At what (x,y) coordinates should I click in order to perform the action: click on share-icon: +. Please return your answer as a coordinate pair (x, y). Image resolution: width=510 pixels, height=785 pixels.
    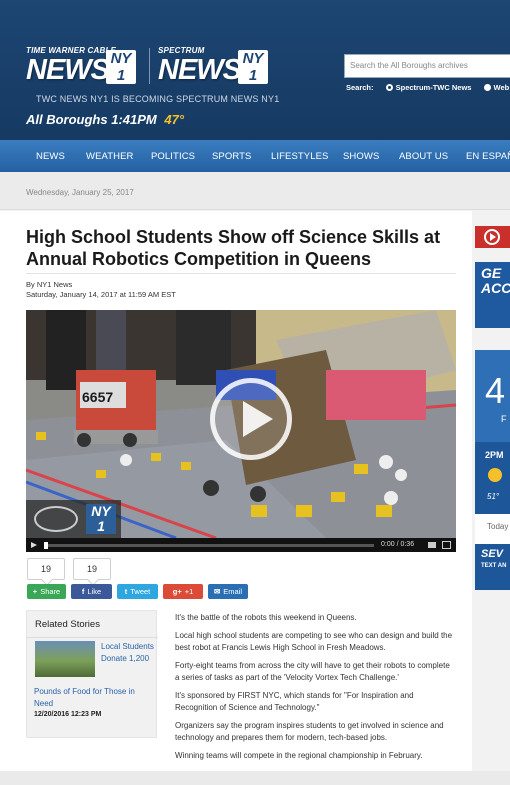
    Looking at the image, I should click on (35, 591).